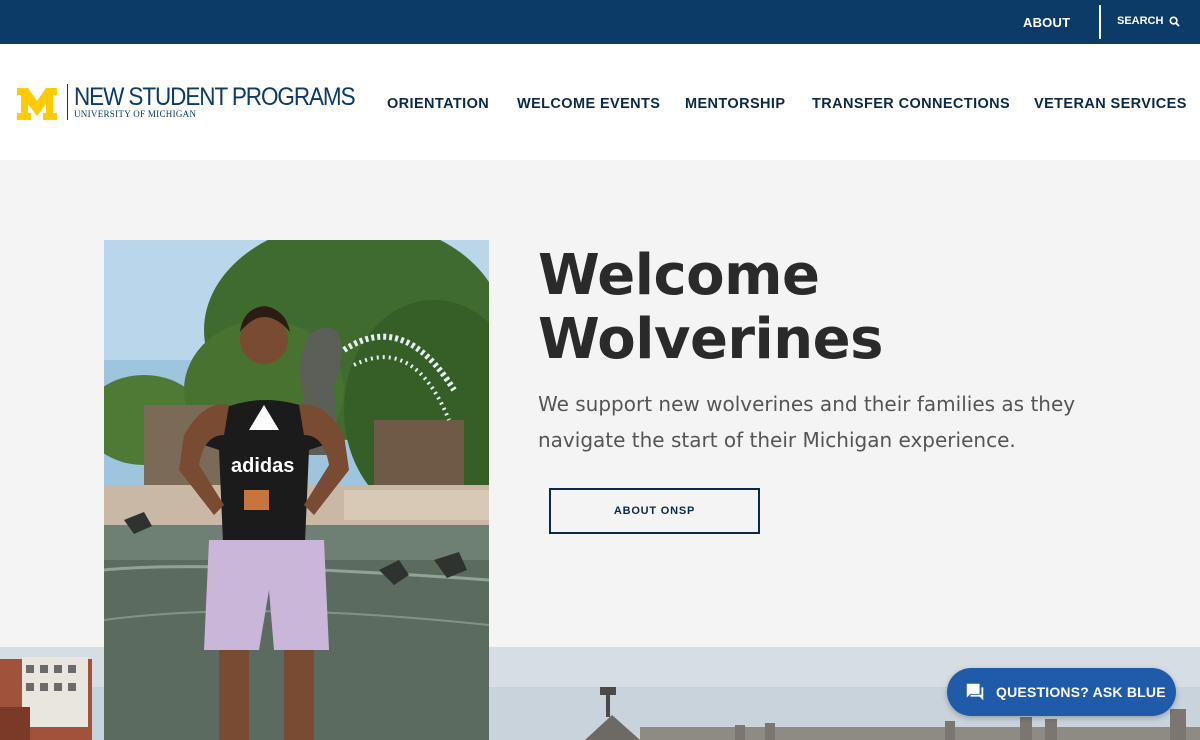  I want to click on hero-title-line-1: Welcome, so click(679, 275).